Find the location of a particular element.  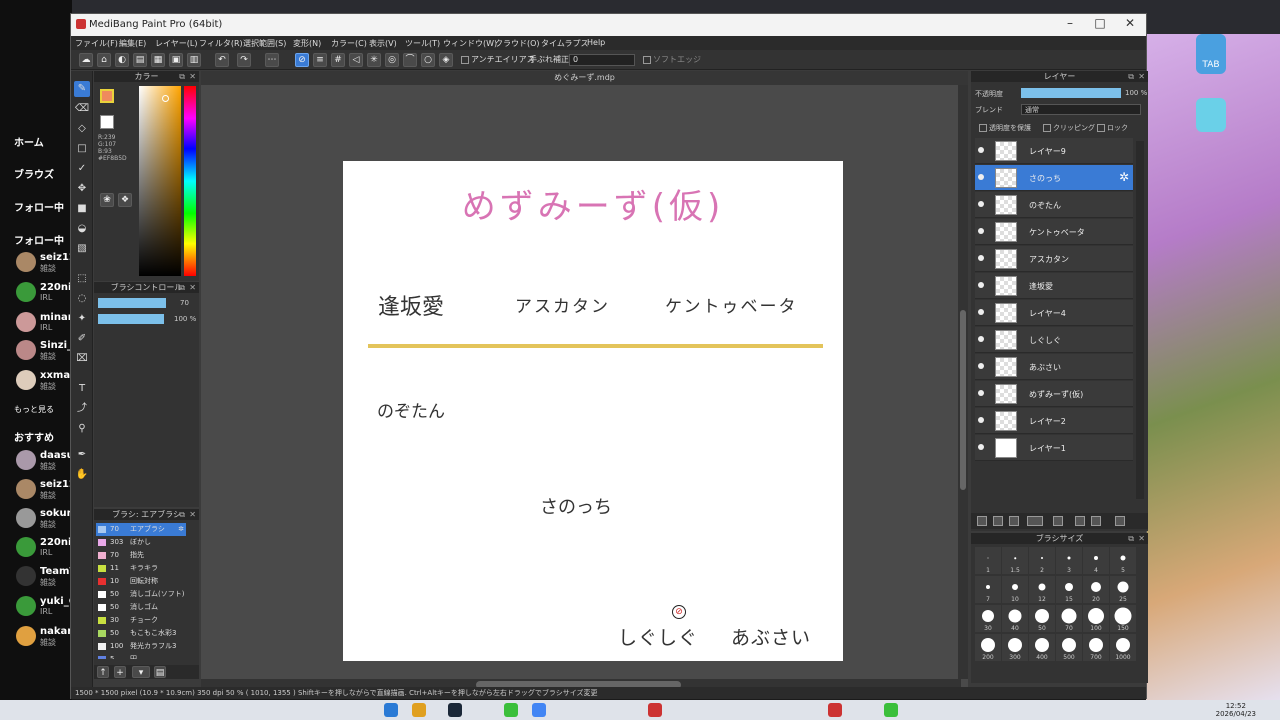

brush-item: 70 エアブラシ ✲ is located at coordinates (141, 529).